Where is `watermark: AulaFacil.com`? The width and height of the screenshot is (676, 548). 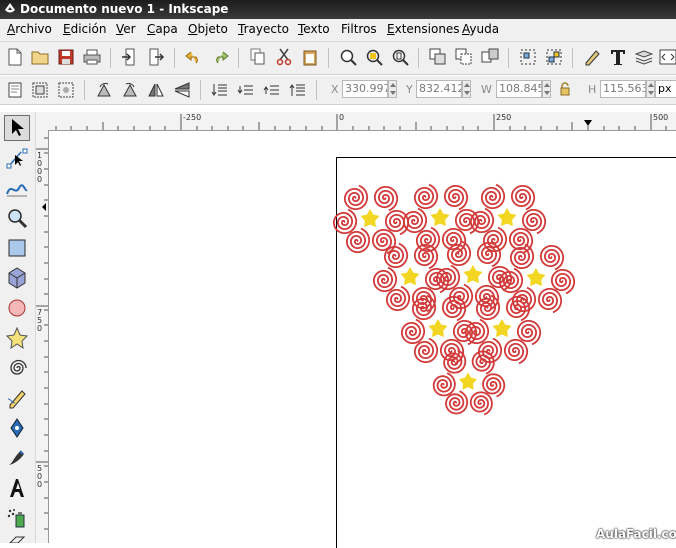 watermark: AulaFacil.com is located at coordinates (636, 534).